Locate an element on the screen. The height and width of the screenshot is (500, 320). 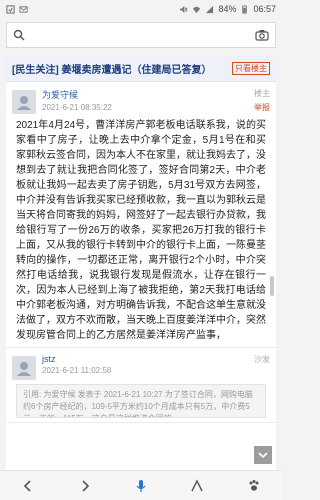
battery-level: 84% is located at coordinates (227, 9).